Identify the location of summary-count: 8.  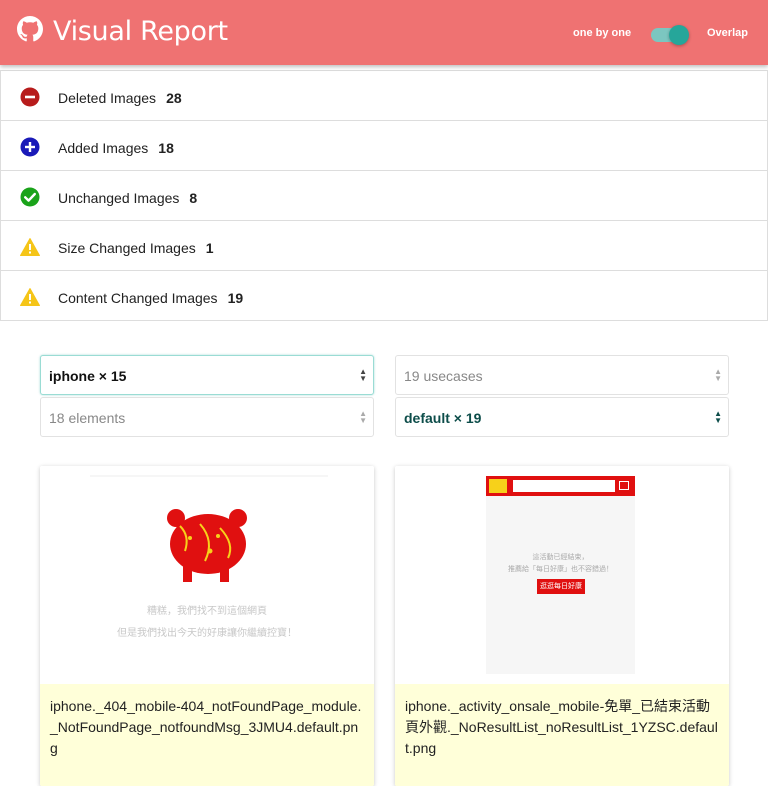
(193, 198).